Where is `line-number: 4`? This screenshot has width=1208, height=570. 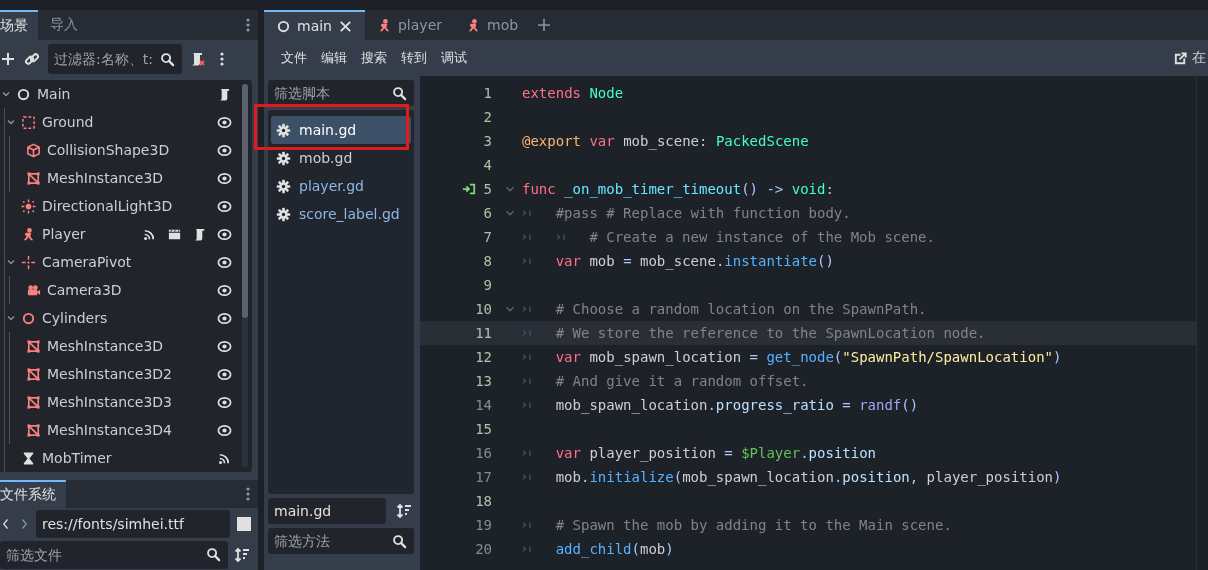
line-number: 4 is located at coordinates (487, 165).